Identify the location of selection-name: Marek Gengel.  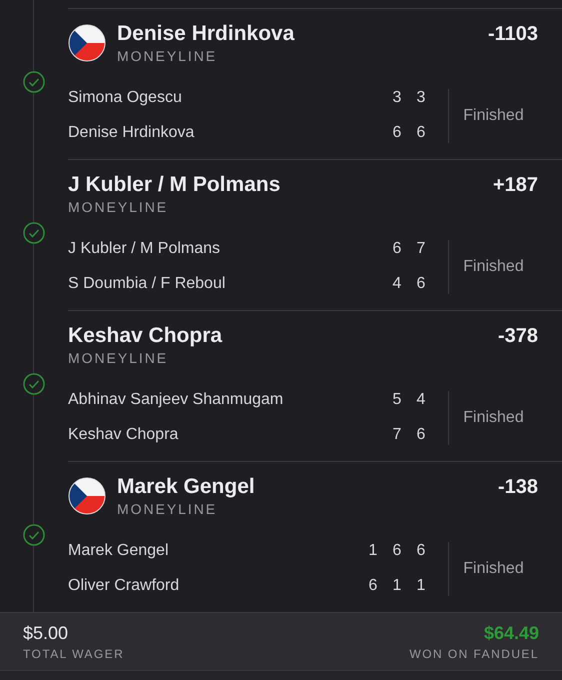
(186, 487).